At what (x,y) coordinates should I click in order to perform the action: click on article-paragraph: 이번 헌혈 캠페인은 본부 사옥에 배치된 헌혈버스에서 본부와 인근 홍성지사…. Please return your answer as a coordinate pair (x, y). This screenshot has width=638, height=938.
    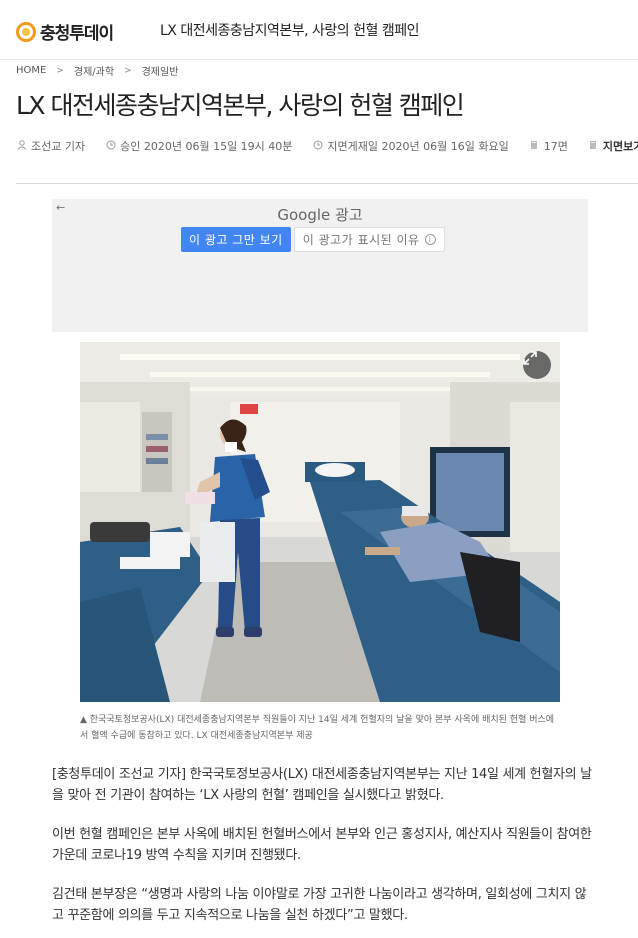
    Looking at the image, I should click on (322, 845).